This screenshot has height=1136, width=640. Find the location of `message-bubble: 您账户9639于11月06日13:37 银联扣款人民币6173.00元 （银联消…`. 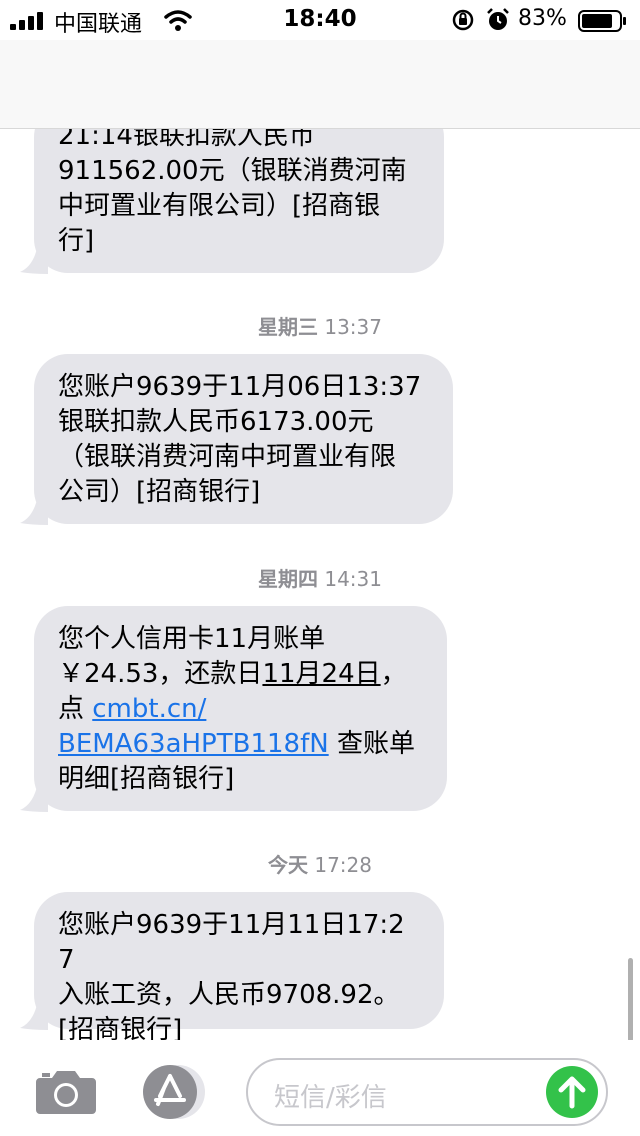

message-bubble: 您账户9639于11月06日13:37 银联扣款人民币6173.00元 （银联消… is located at coordinates (243, 439).